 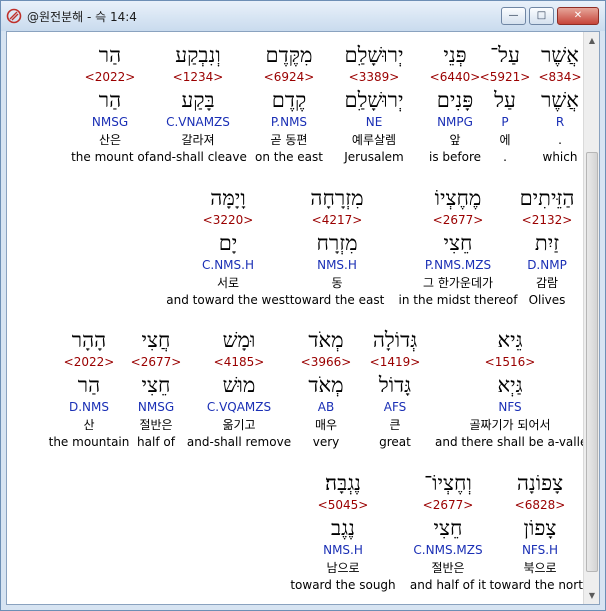 I want to click on scroll-down-icon: ▼, so click(x=591, y=595).